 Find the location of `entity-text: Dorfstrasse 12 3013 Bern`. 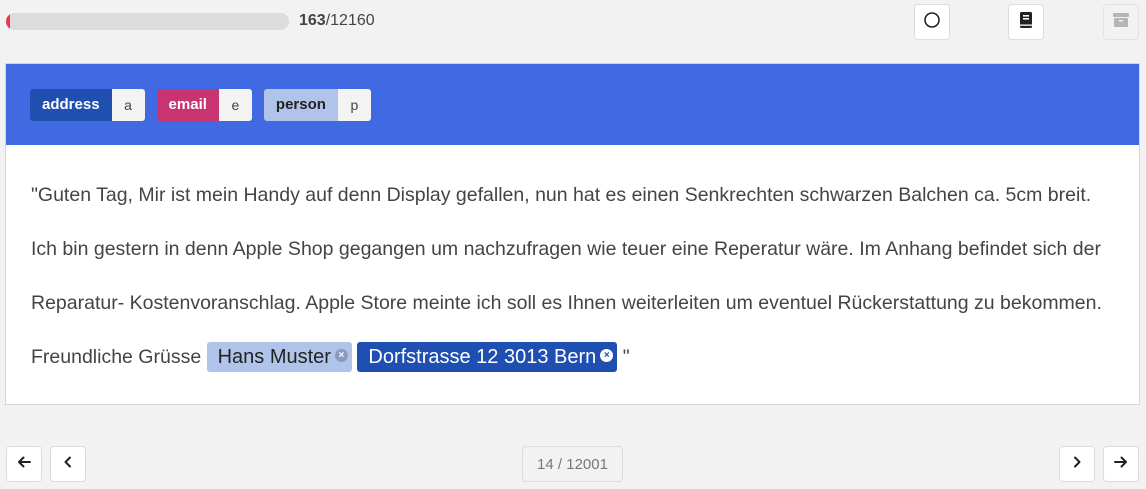

entity-text: Dorfstrasse 12 3013 Bern is located at coordinates (482, 357).